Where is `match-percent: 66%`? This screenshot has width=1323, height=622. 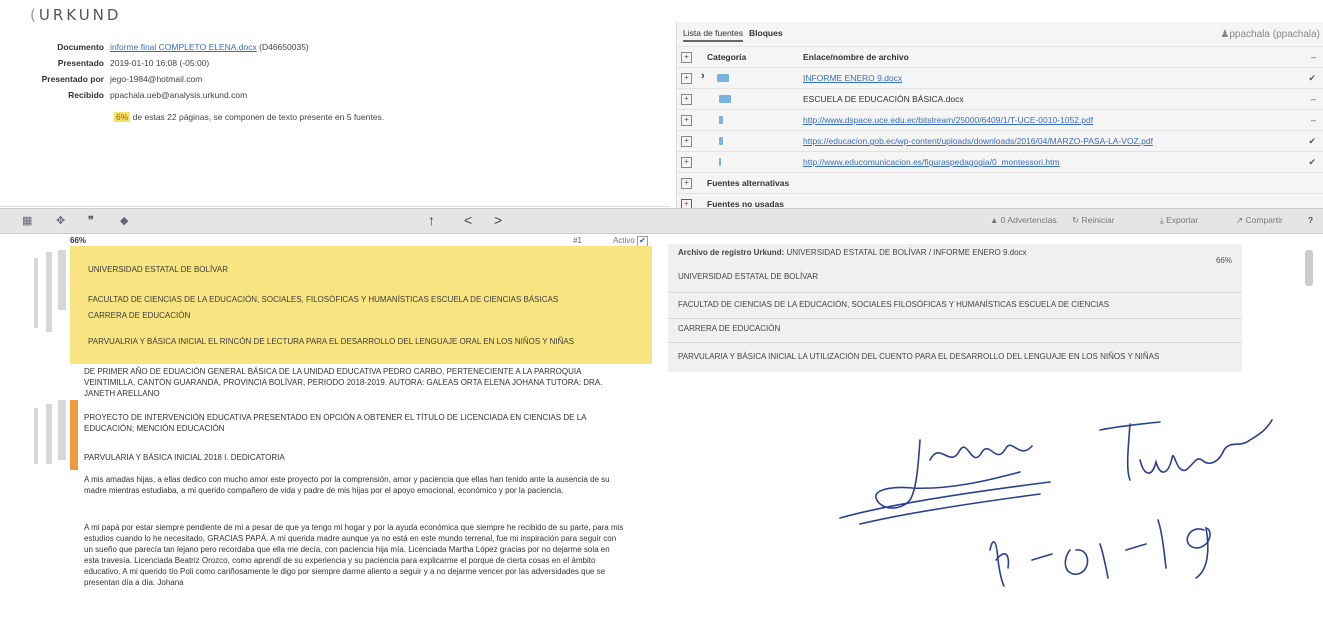 match-percent: 66% is located at coordinates (78, 240).